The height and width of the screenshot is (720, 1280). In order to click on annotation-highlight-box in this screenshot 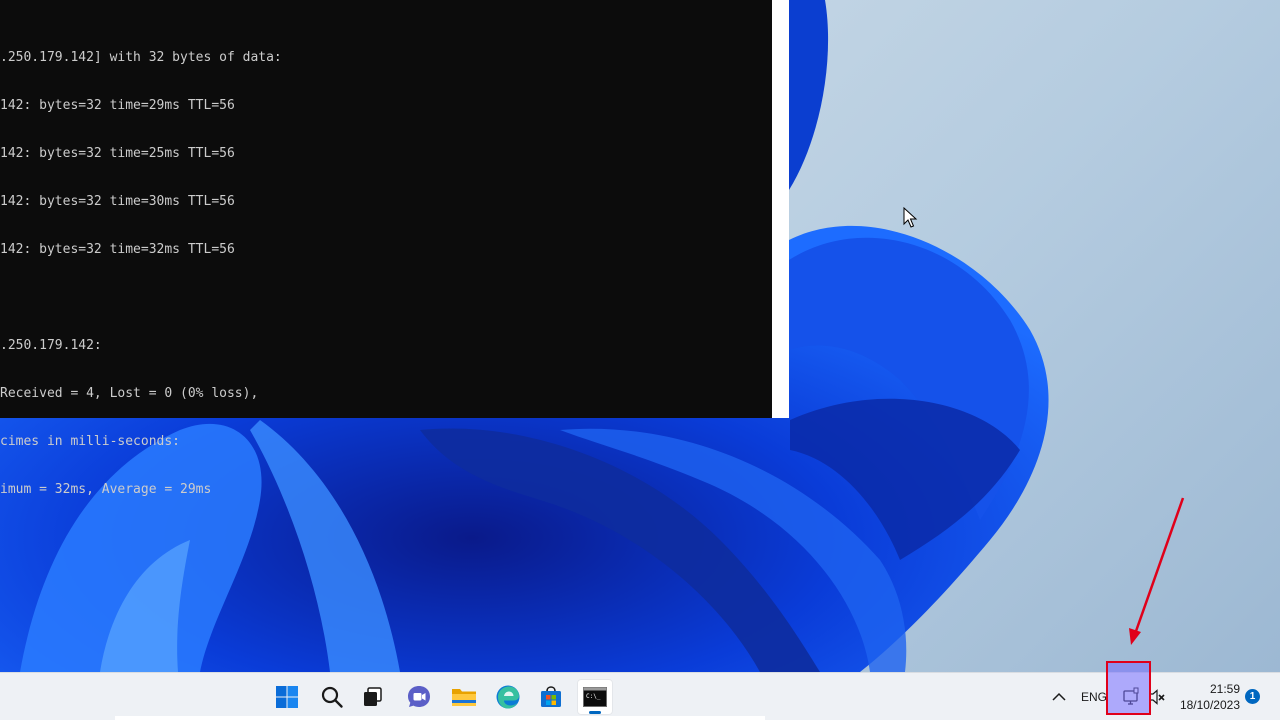, I will do `click(1128, 688)`.